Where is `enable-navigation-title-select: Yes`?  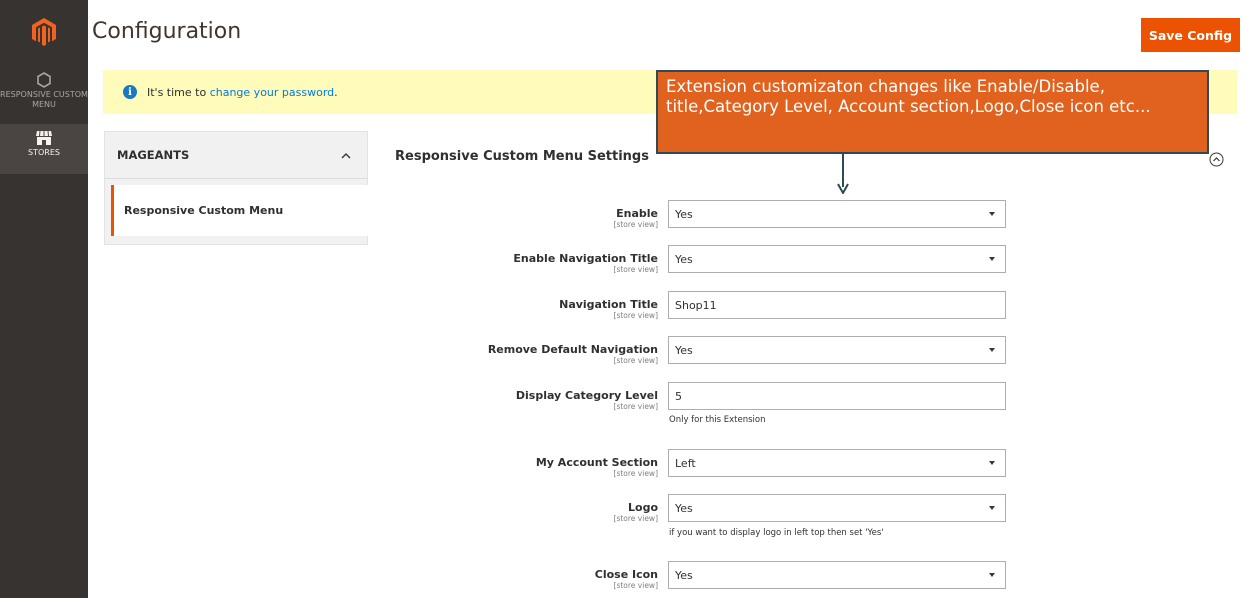
enable-navigation-title-select: Yes is located at coordinates (837, 259).